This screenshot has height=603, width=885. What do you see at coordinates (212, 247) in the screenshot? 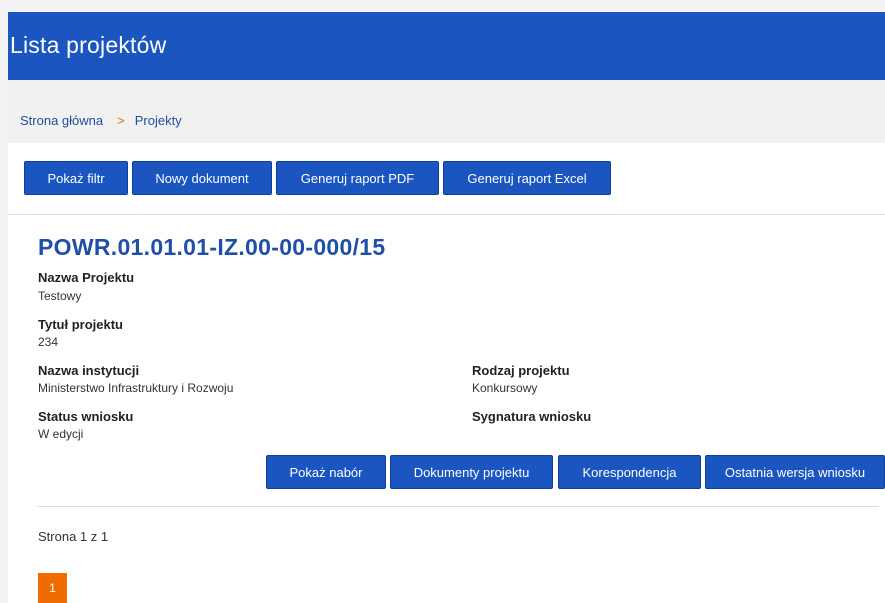
I see `project-id-heading: POWR.01.01.01-IZ.00-00-000/15` at bounding box center [212, 247].